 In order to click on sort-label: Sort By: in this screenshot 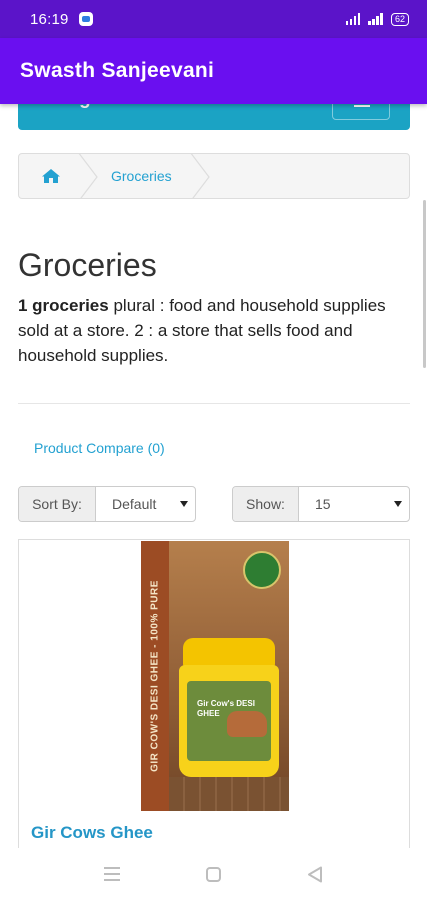, I will do `click(57, 504)`.